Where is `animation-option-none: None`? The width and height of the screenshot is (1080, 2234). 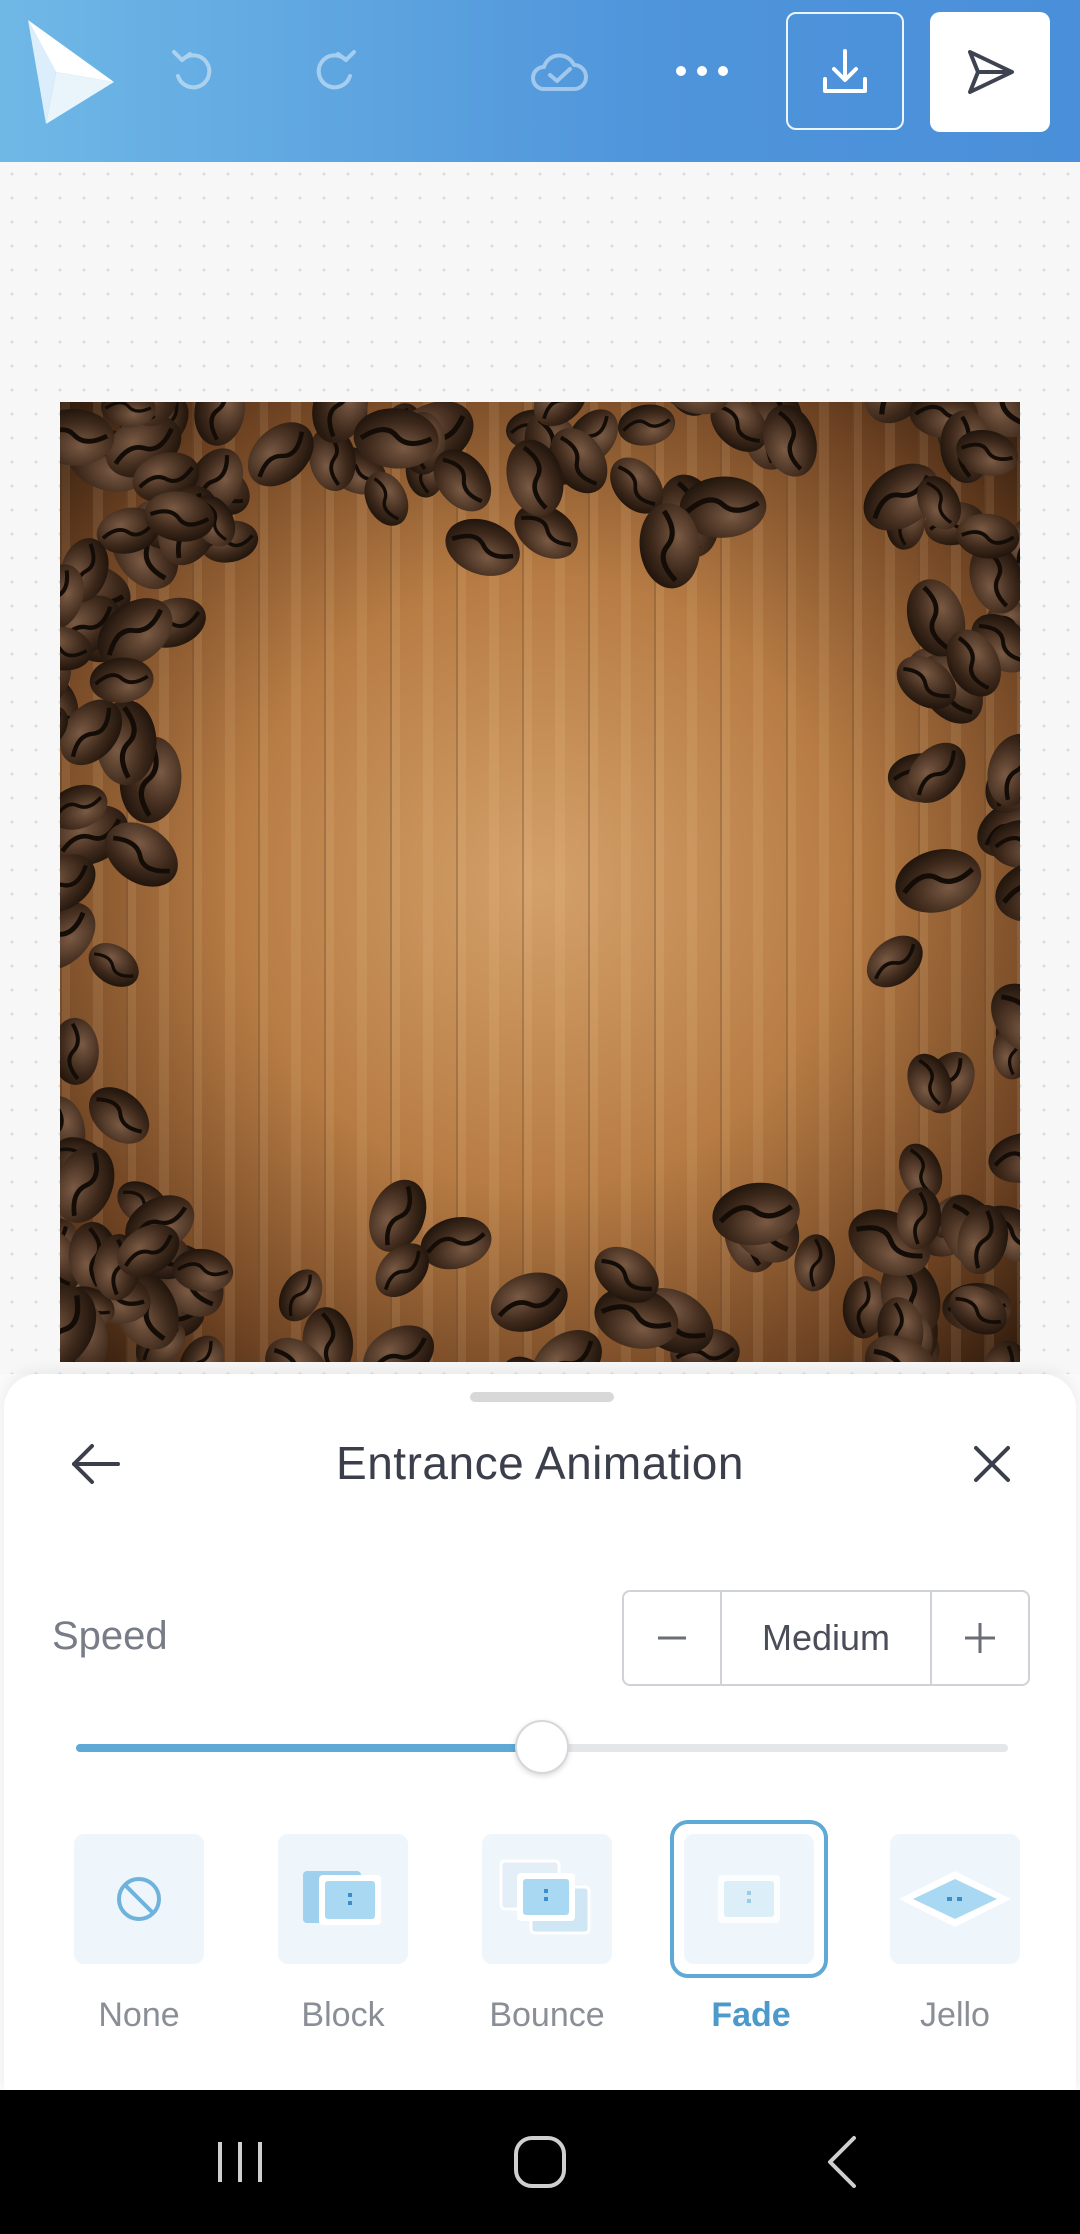 animation-option-none: None is located at coordinates (139, 1930).